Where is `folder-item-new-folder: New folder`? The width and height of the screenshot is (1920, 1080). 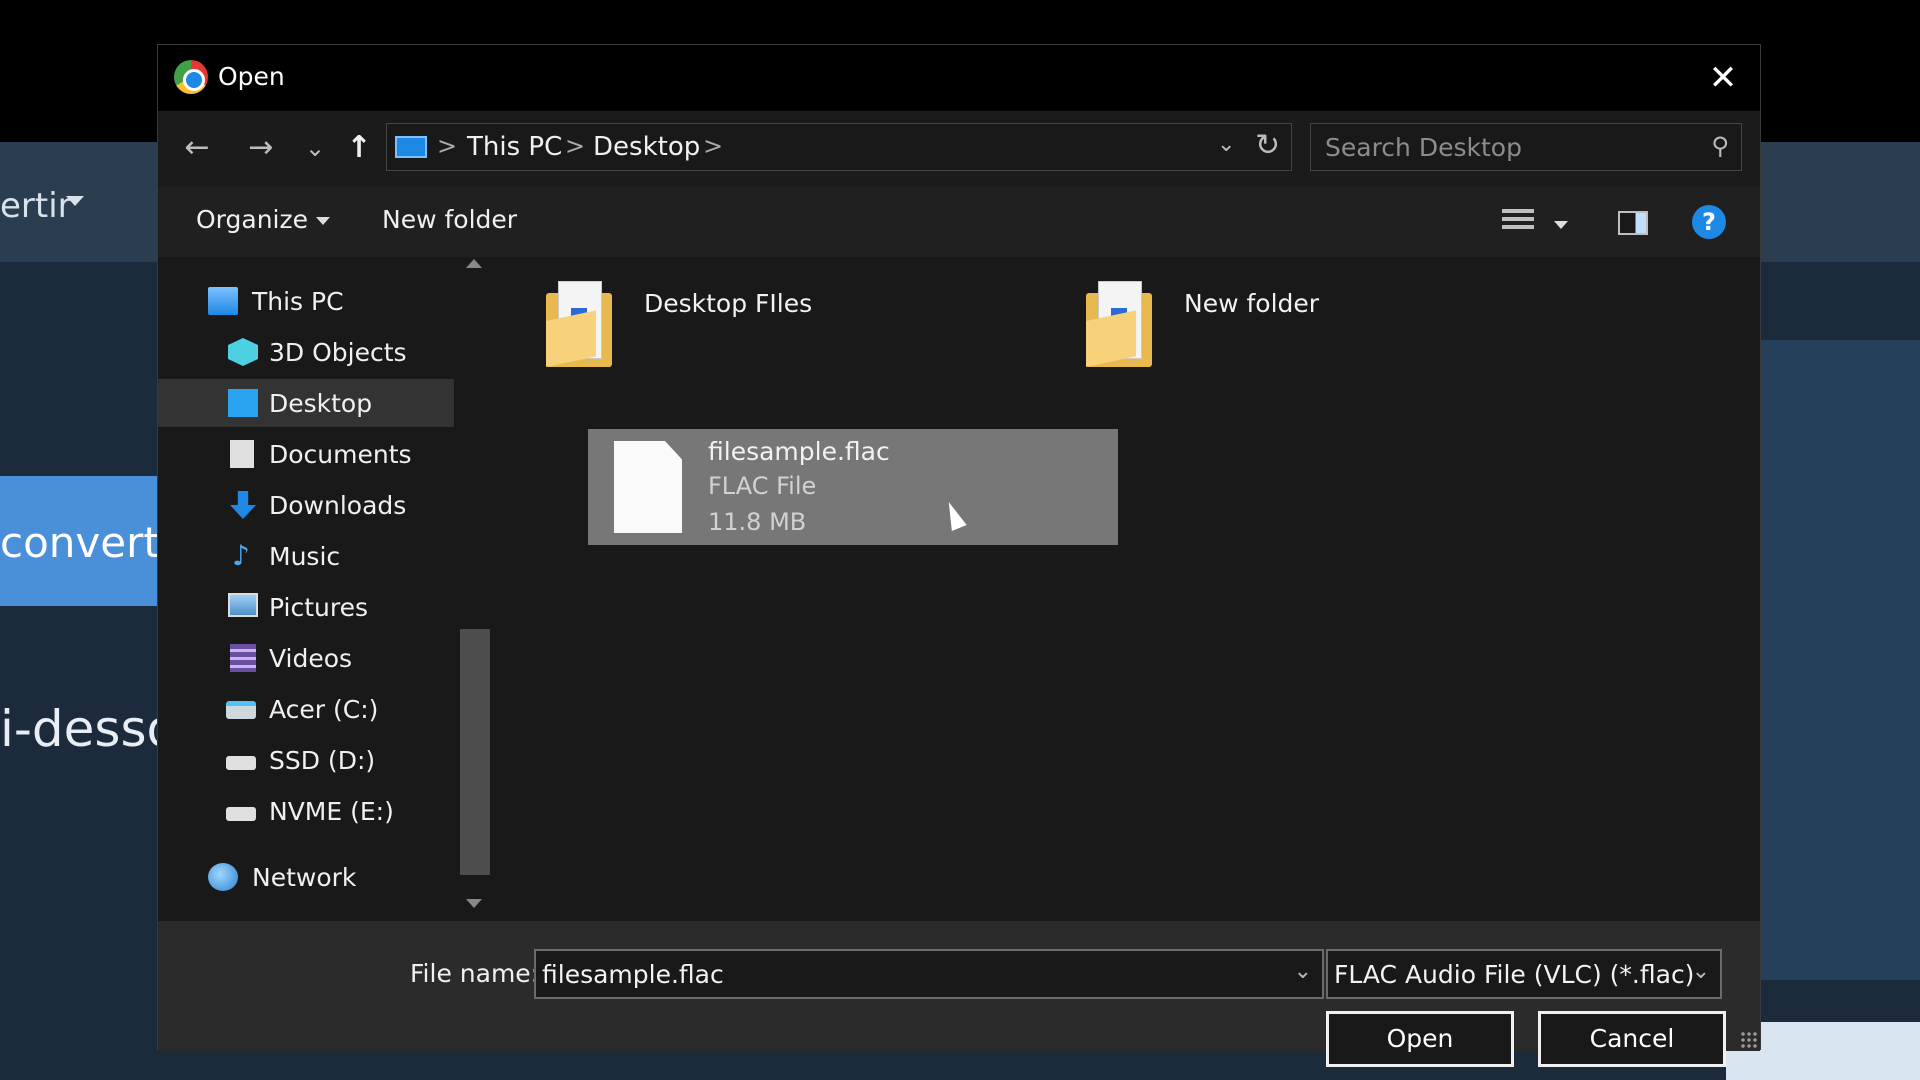 folder-item-new-folder: New folder is located at coordinates (1329, 327).